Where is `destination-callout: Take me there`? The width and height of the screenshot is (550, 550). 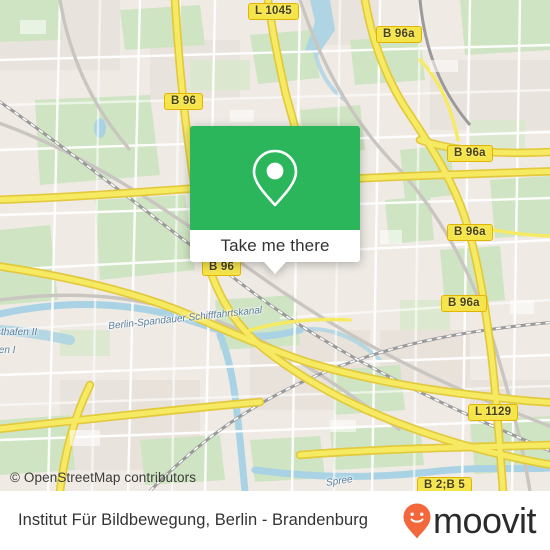
destination-callout: Take me there is located at coordinates (275, 200).